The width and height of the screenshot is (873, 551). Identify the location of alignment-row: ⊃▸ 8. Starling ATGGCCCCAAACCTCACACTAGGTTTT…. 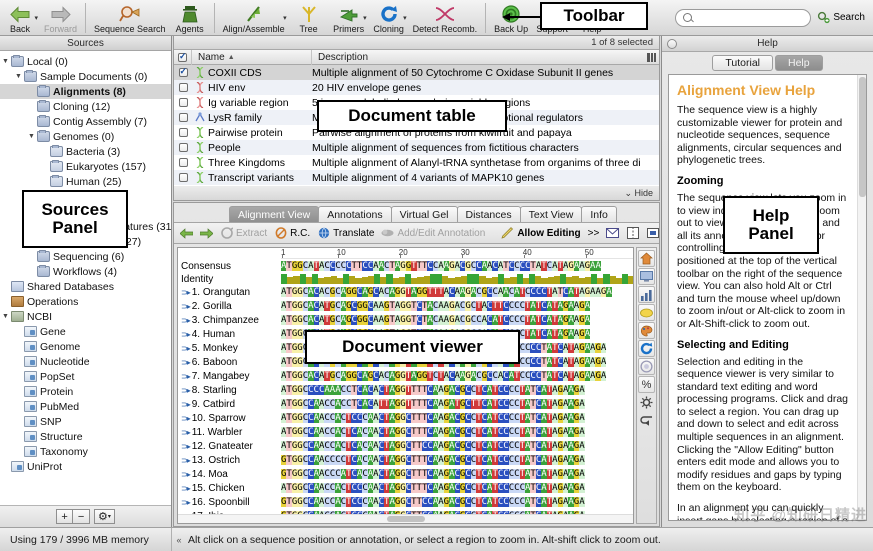
(405, 390).